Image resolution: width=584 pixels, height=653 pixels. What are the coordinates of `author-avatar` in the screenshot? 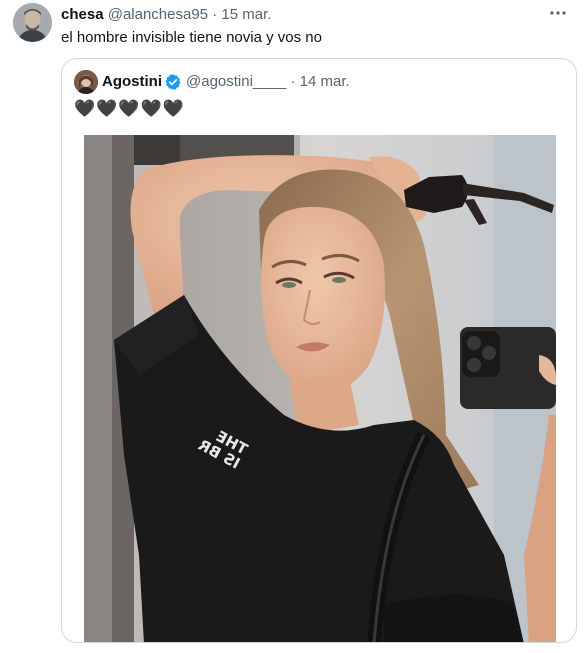 It's located at (32, 22).